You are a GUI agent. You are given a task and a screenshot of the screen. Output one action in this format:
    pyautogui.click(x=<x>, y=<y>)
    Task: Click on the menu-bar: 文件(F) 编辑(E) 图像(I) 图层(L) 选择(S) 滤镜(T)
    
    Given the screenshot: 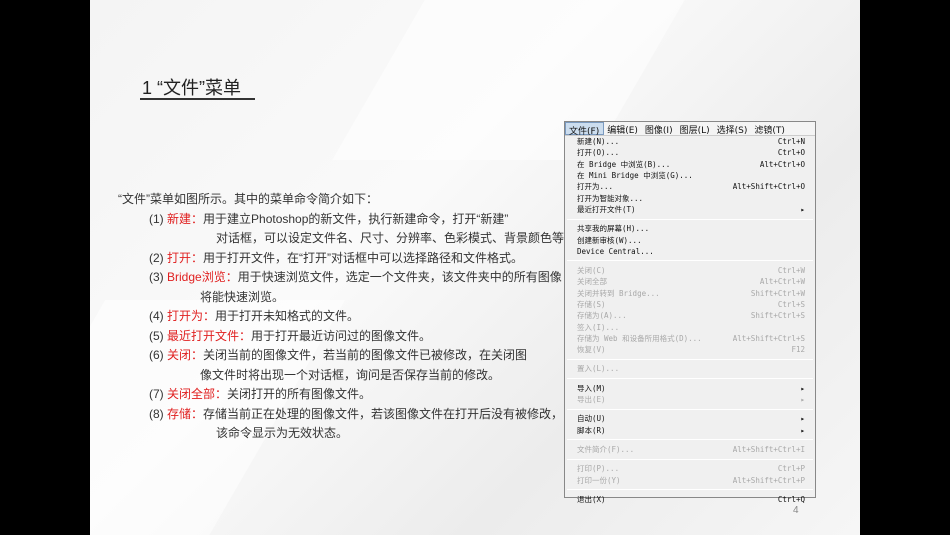 What is the action you would take?
    pyautogui.click(x=690, y=129)
    